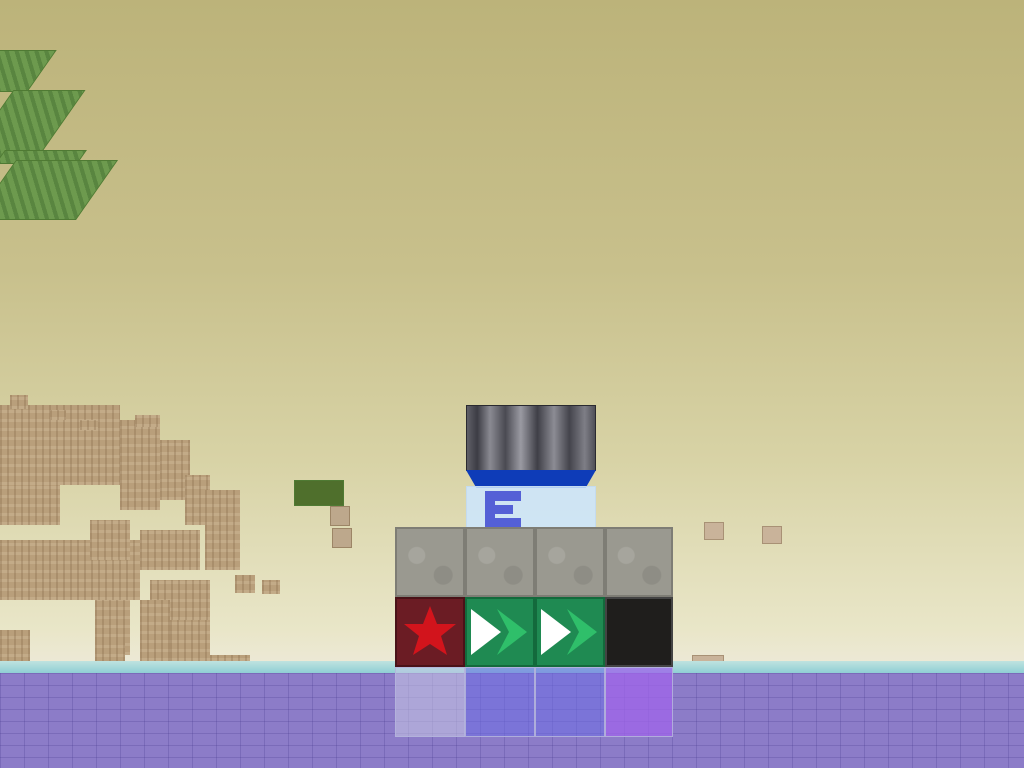 The image size is (1024, 768). I want to click on violet-glass-block, so click(639, 702).